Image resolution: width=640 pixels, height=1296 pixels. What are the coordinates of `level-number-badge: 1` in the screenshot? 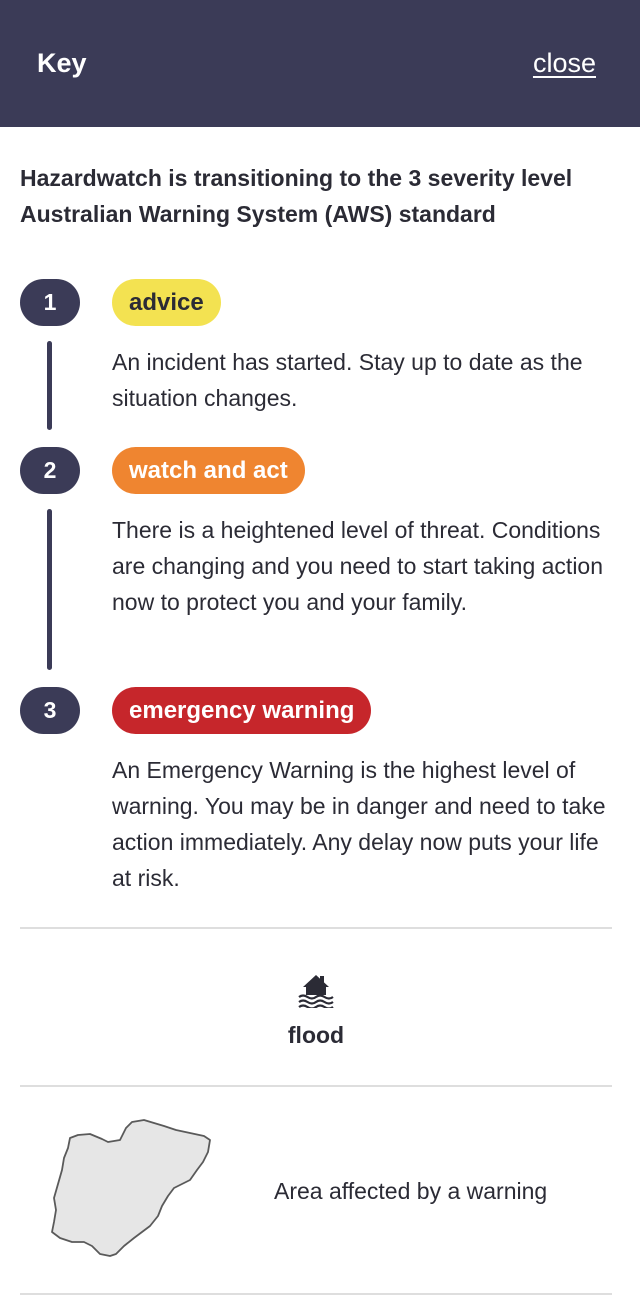 It's located at (50, 302).